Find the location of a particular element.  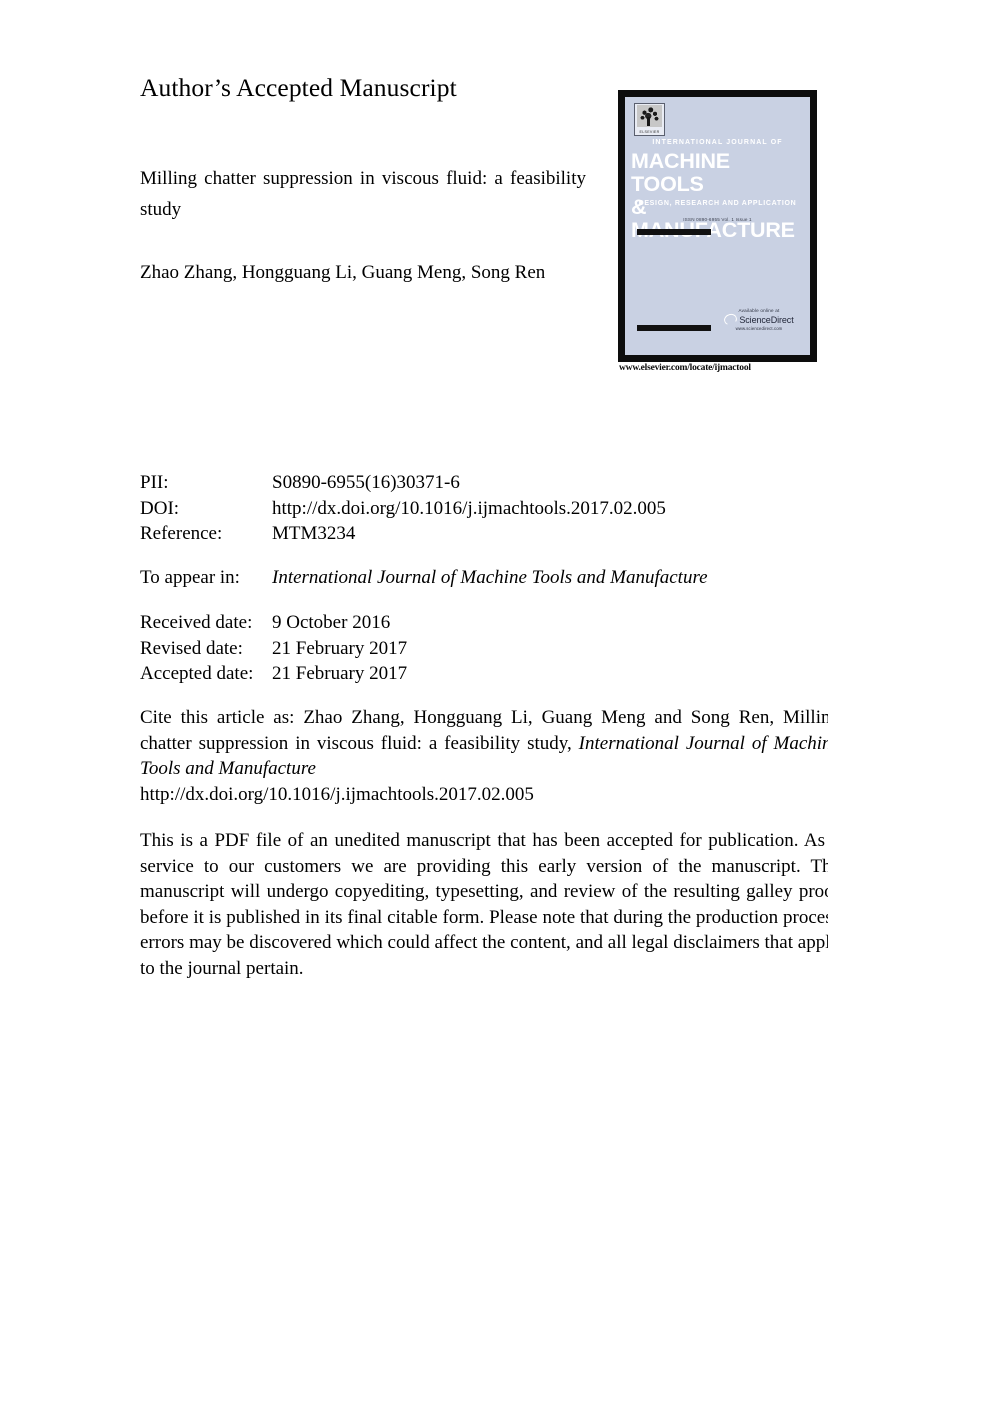

accepted-date-row: Accepted date: 21 February 2017 is located at coordinates (273, 674).